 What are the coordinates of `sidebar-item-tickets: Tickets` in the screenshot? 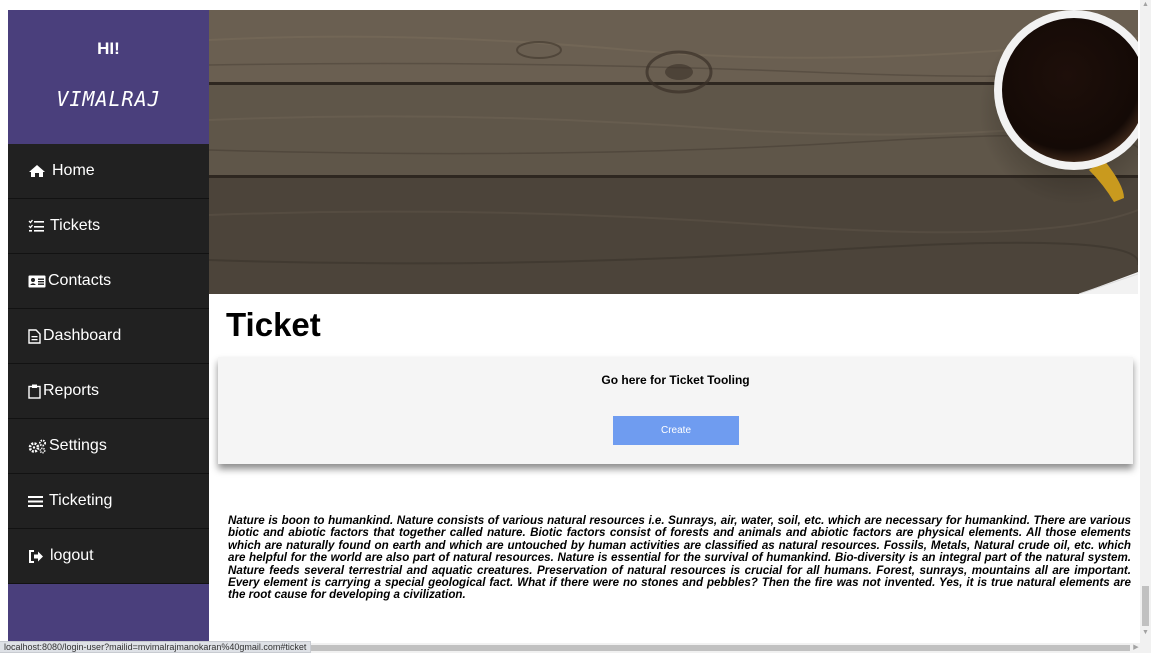 It's located at (108, 226).